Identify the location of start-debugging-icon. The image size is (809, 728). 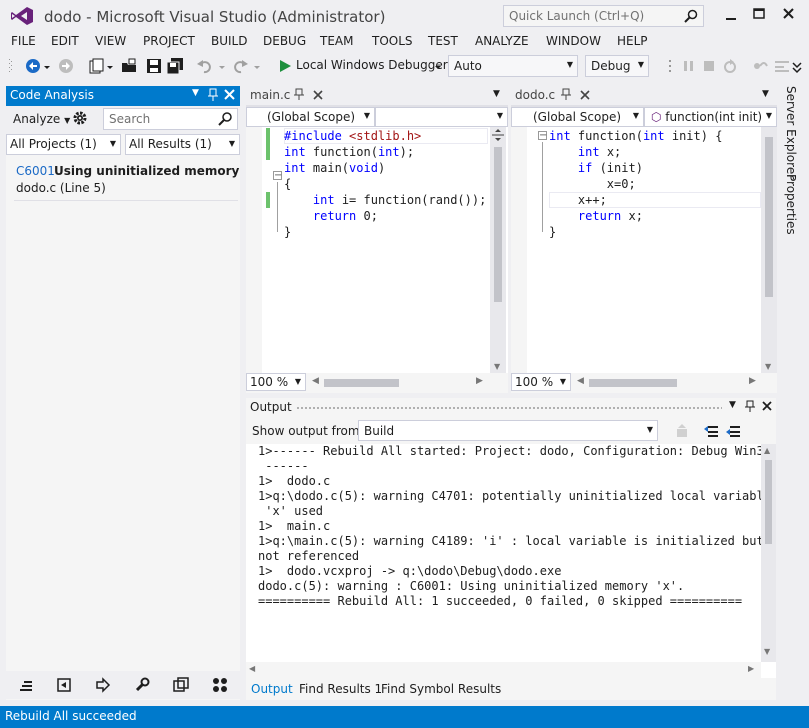
(285, 66).